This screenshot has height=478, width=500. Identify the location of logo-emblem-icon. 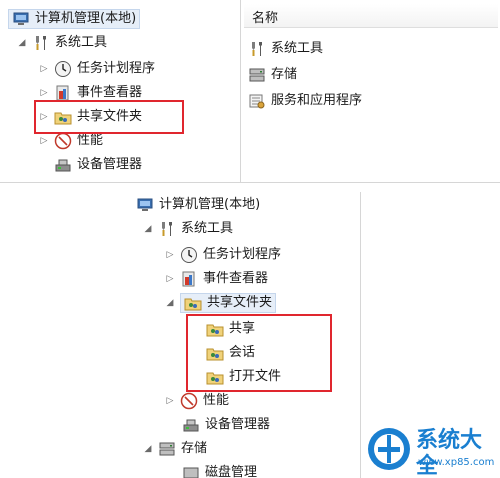
(389, 449).